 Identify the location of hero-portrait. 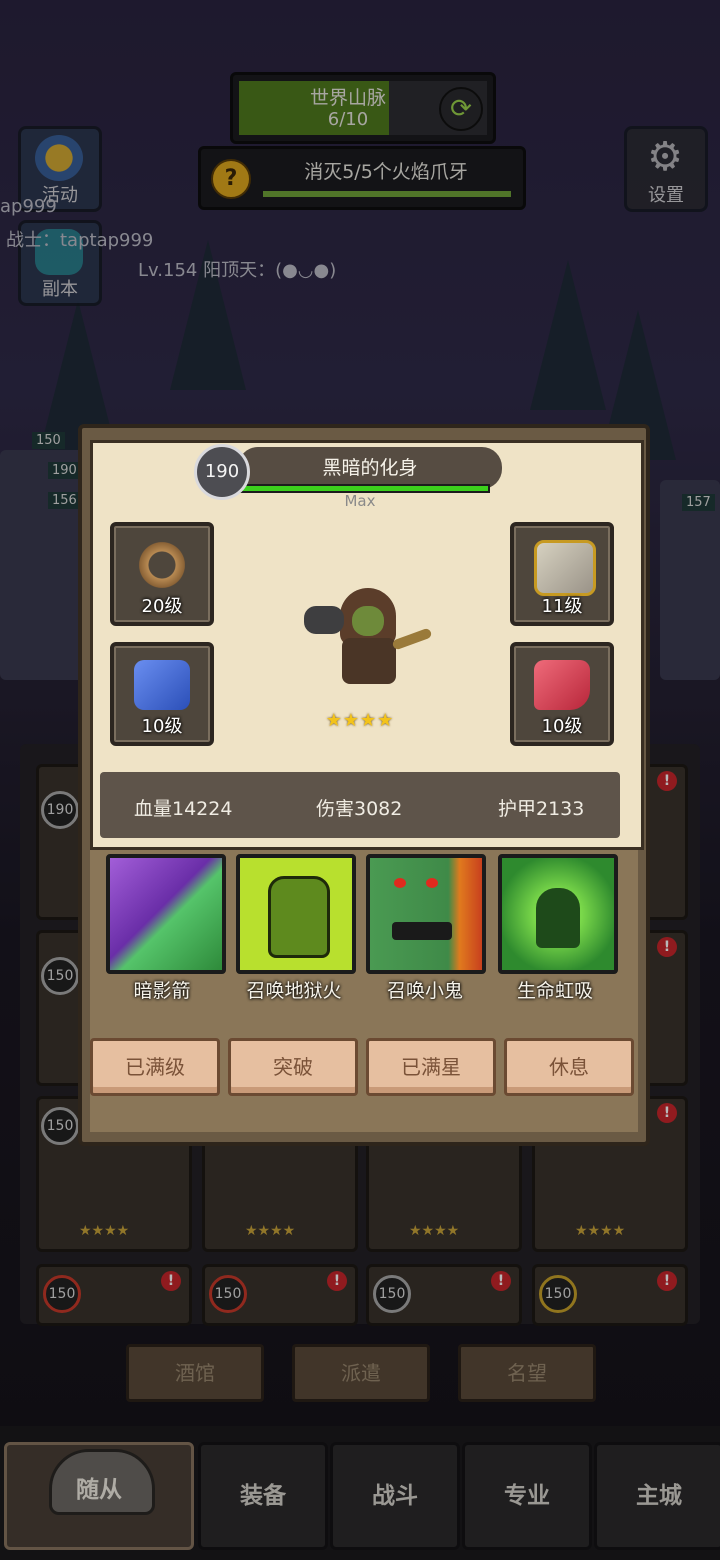
(366, 631).